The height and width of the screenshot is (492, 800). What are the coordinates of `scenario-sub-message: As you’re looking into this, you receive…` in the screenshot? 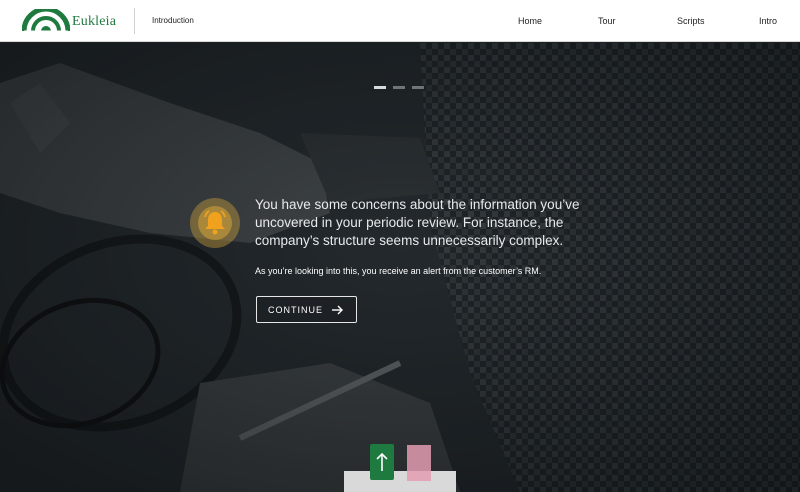 It's located at (398, 271).